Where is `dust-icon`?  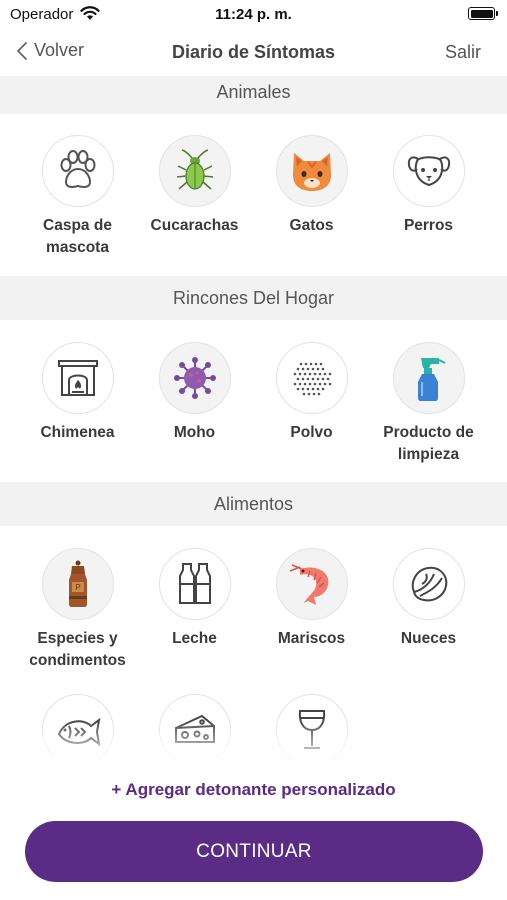
dust-icon is located at coordinates (312, 379).